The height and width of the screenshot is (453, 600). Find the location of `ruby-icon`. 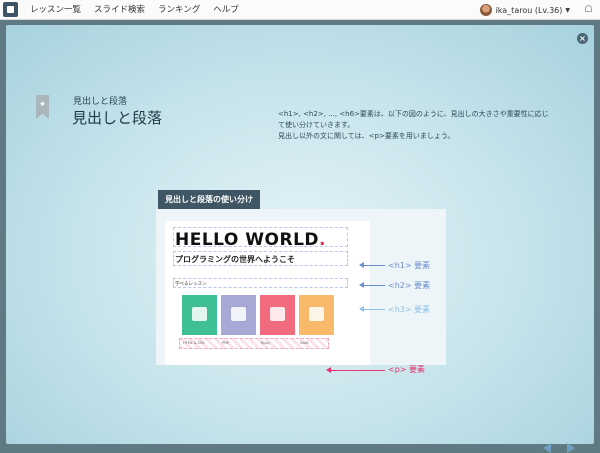

ruby-icon is located at coordinates (277, 314).